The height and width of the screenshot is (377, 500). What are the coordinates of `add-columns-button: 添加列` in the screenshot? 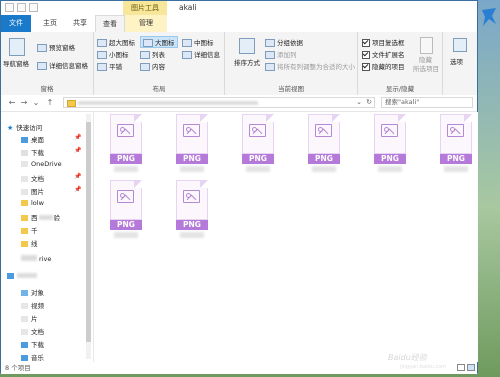 It's located at (281, 54).